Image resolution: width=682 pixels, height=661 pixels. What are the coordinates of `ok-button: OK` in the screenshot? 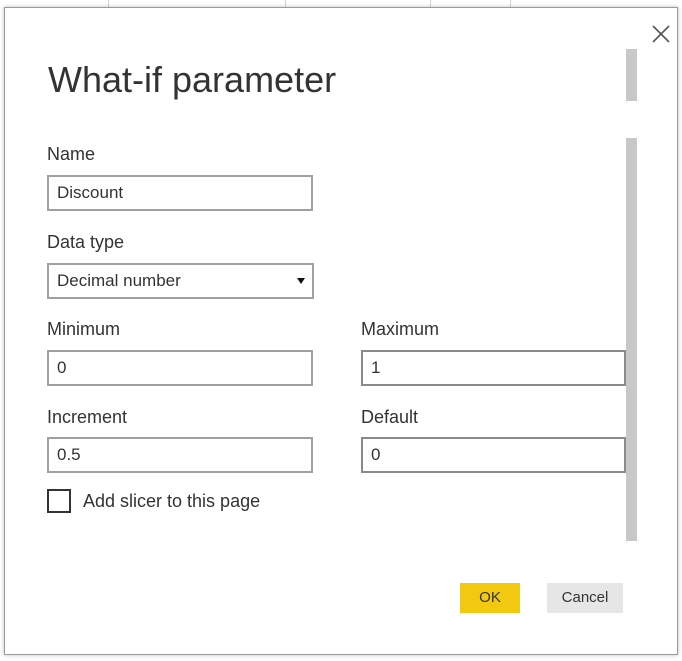 It's located at (490, 598).